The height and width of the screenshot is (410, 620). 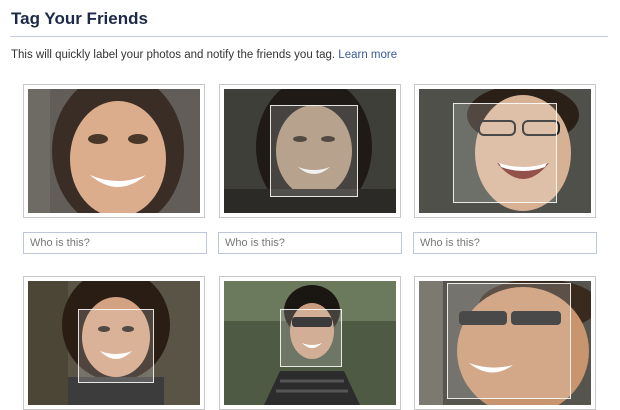 What do you see at coordinates (79, 18) in the screenshot?
I see `page-title: Tag Your Friends` at bounding box center [79, 18].